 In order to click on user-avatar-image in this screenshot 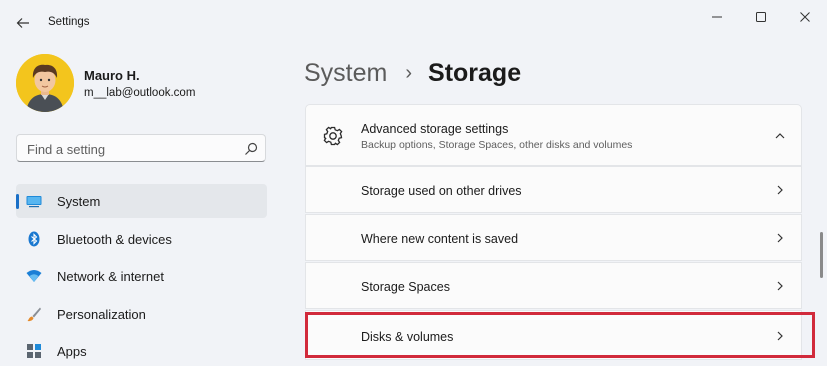, I will do `click(45, 83)`.